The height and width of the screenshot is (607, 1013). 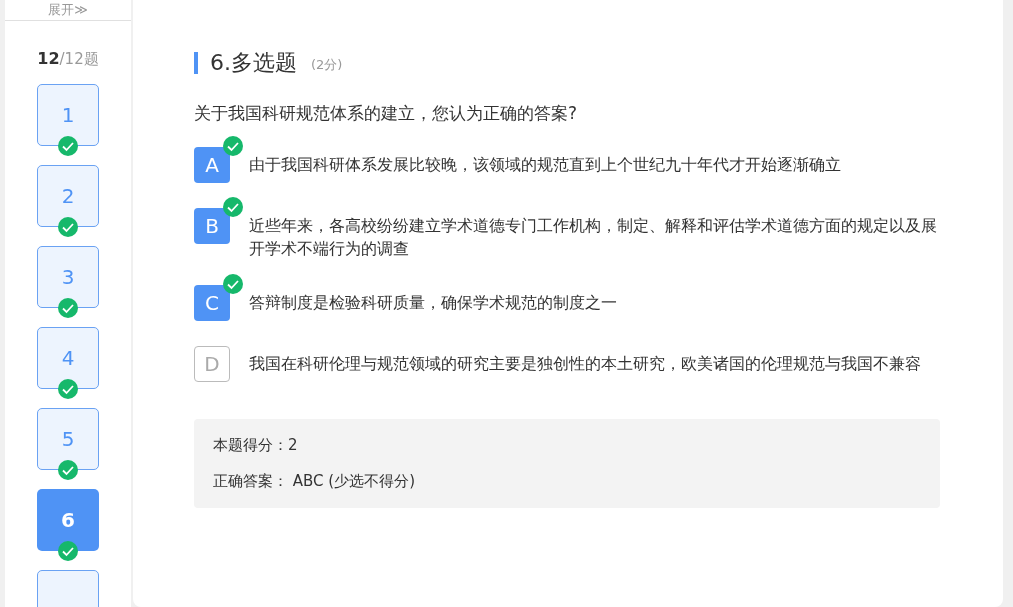 What do you see at coordinates (68, 58) in the screenshot?
I see `progress-counter: 12/12题` at bounding box center [68, 58].